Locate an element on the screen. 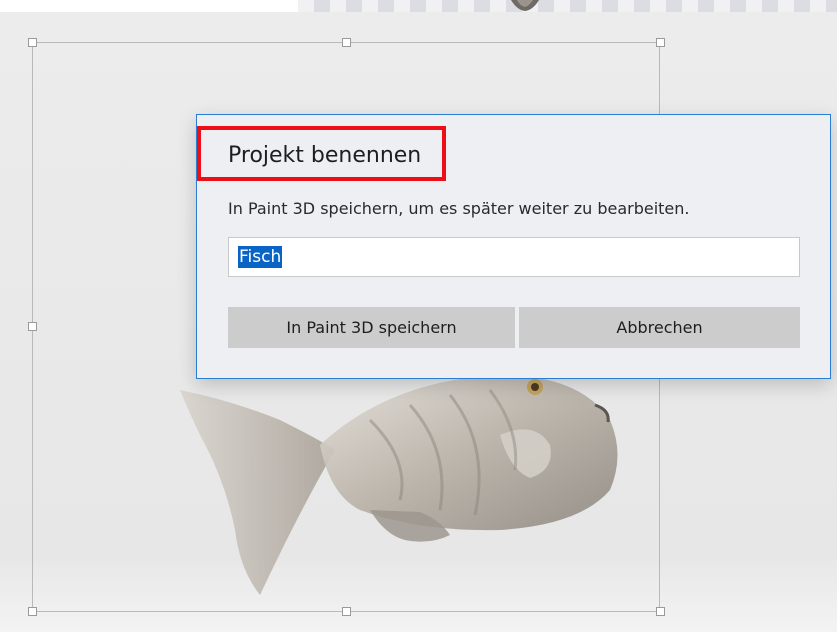 This screenshot has width=837, height=632. resize-handle-bottom-right is located at coordinates (660, 611).